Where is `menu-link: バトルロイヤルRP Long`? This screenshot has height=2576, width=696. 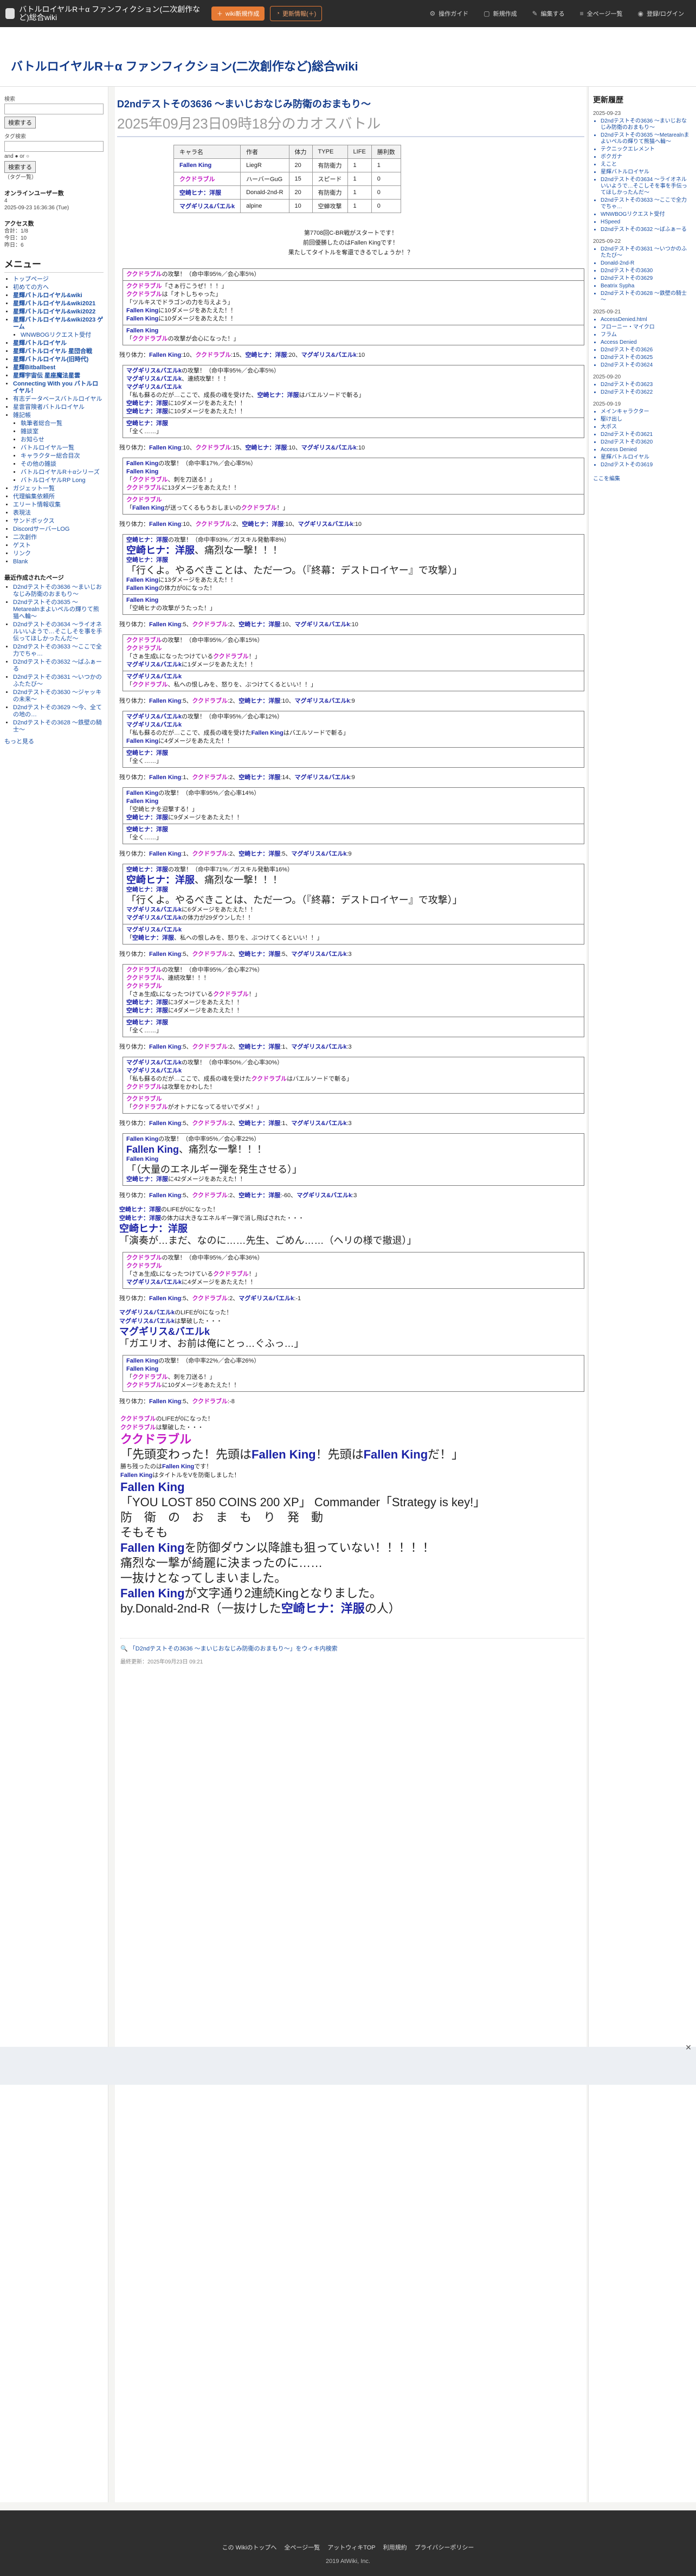
menu-link: バトルロイヤルRP Long is located at coordinates (53, 480).